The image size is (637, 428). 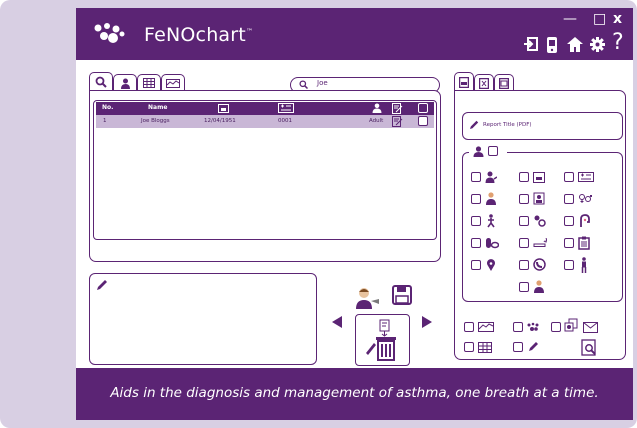 What do you see at coordinates (531, 44) in the screenshot?
I see `logout-icon` at bounding box center [531, 44].